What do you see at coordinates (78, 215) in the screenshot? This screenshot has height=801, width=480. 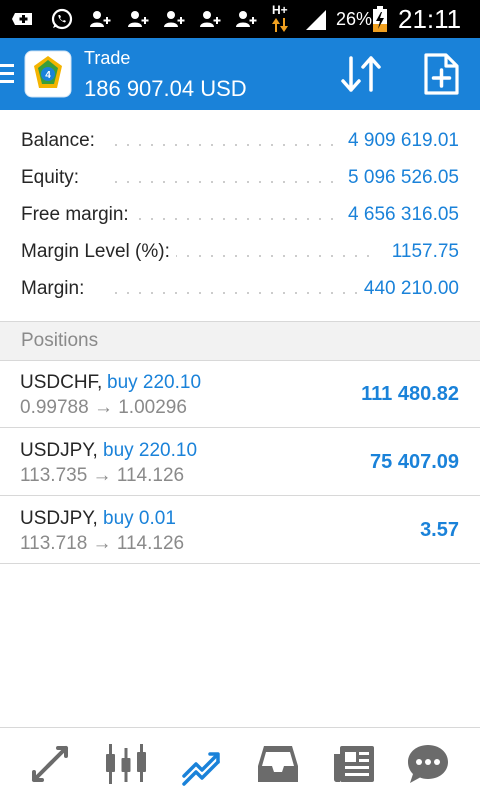 I see `summary-label: Free margin:` at bounding box center [78, 215].